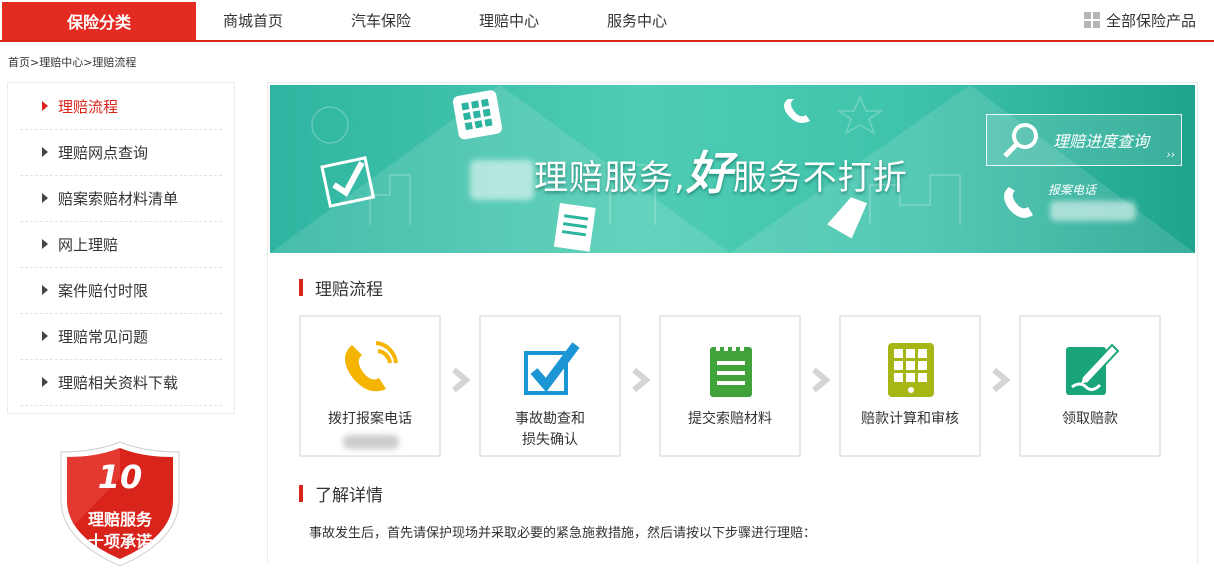 This screenshot has width=1214, height=572. I want to click on badge-number: 10, so click(120, 477).